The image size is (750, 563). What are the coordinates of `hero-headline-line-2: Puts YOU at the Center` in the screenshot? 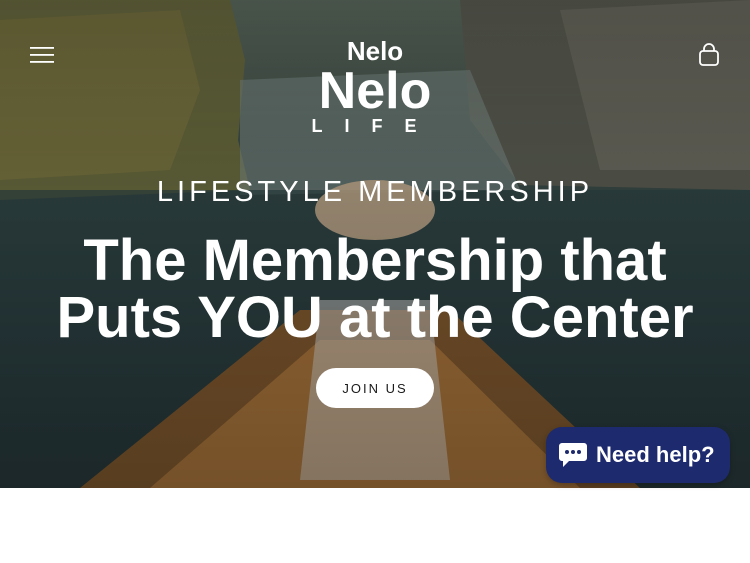 It's located at (375, 317).